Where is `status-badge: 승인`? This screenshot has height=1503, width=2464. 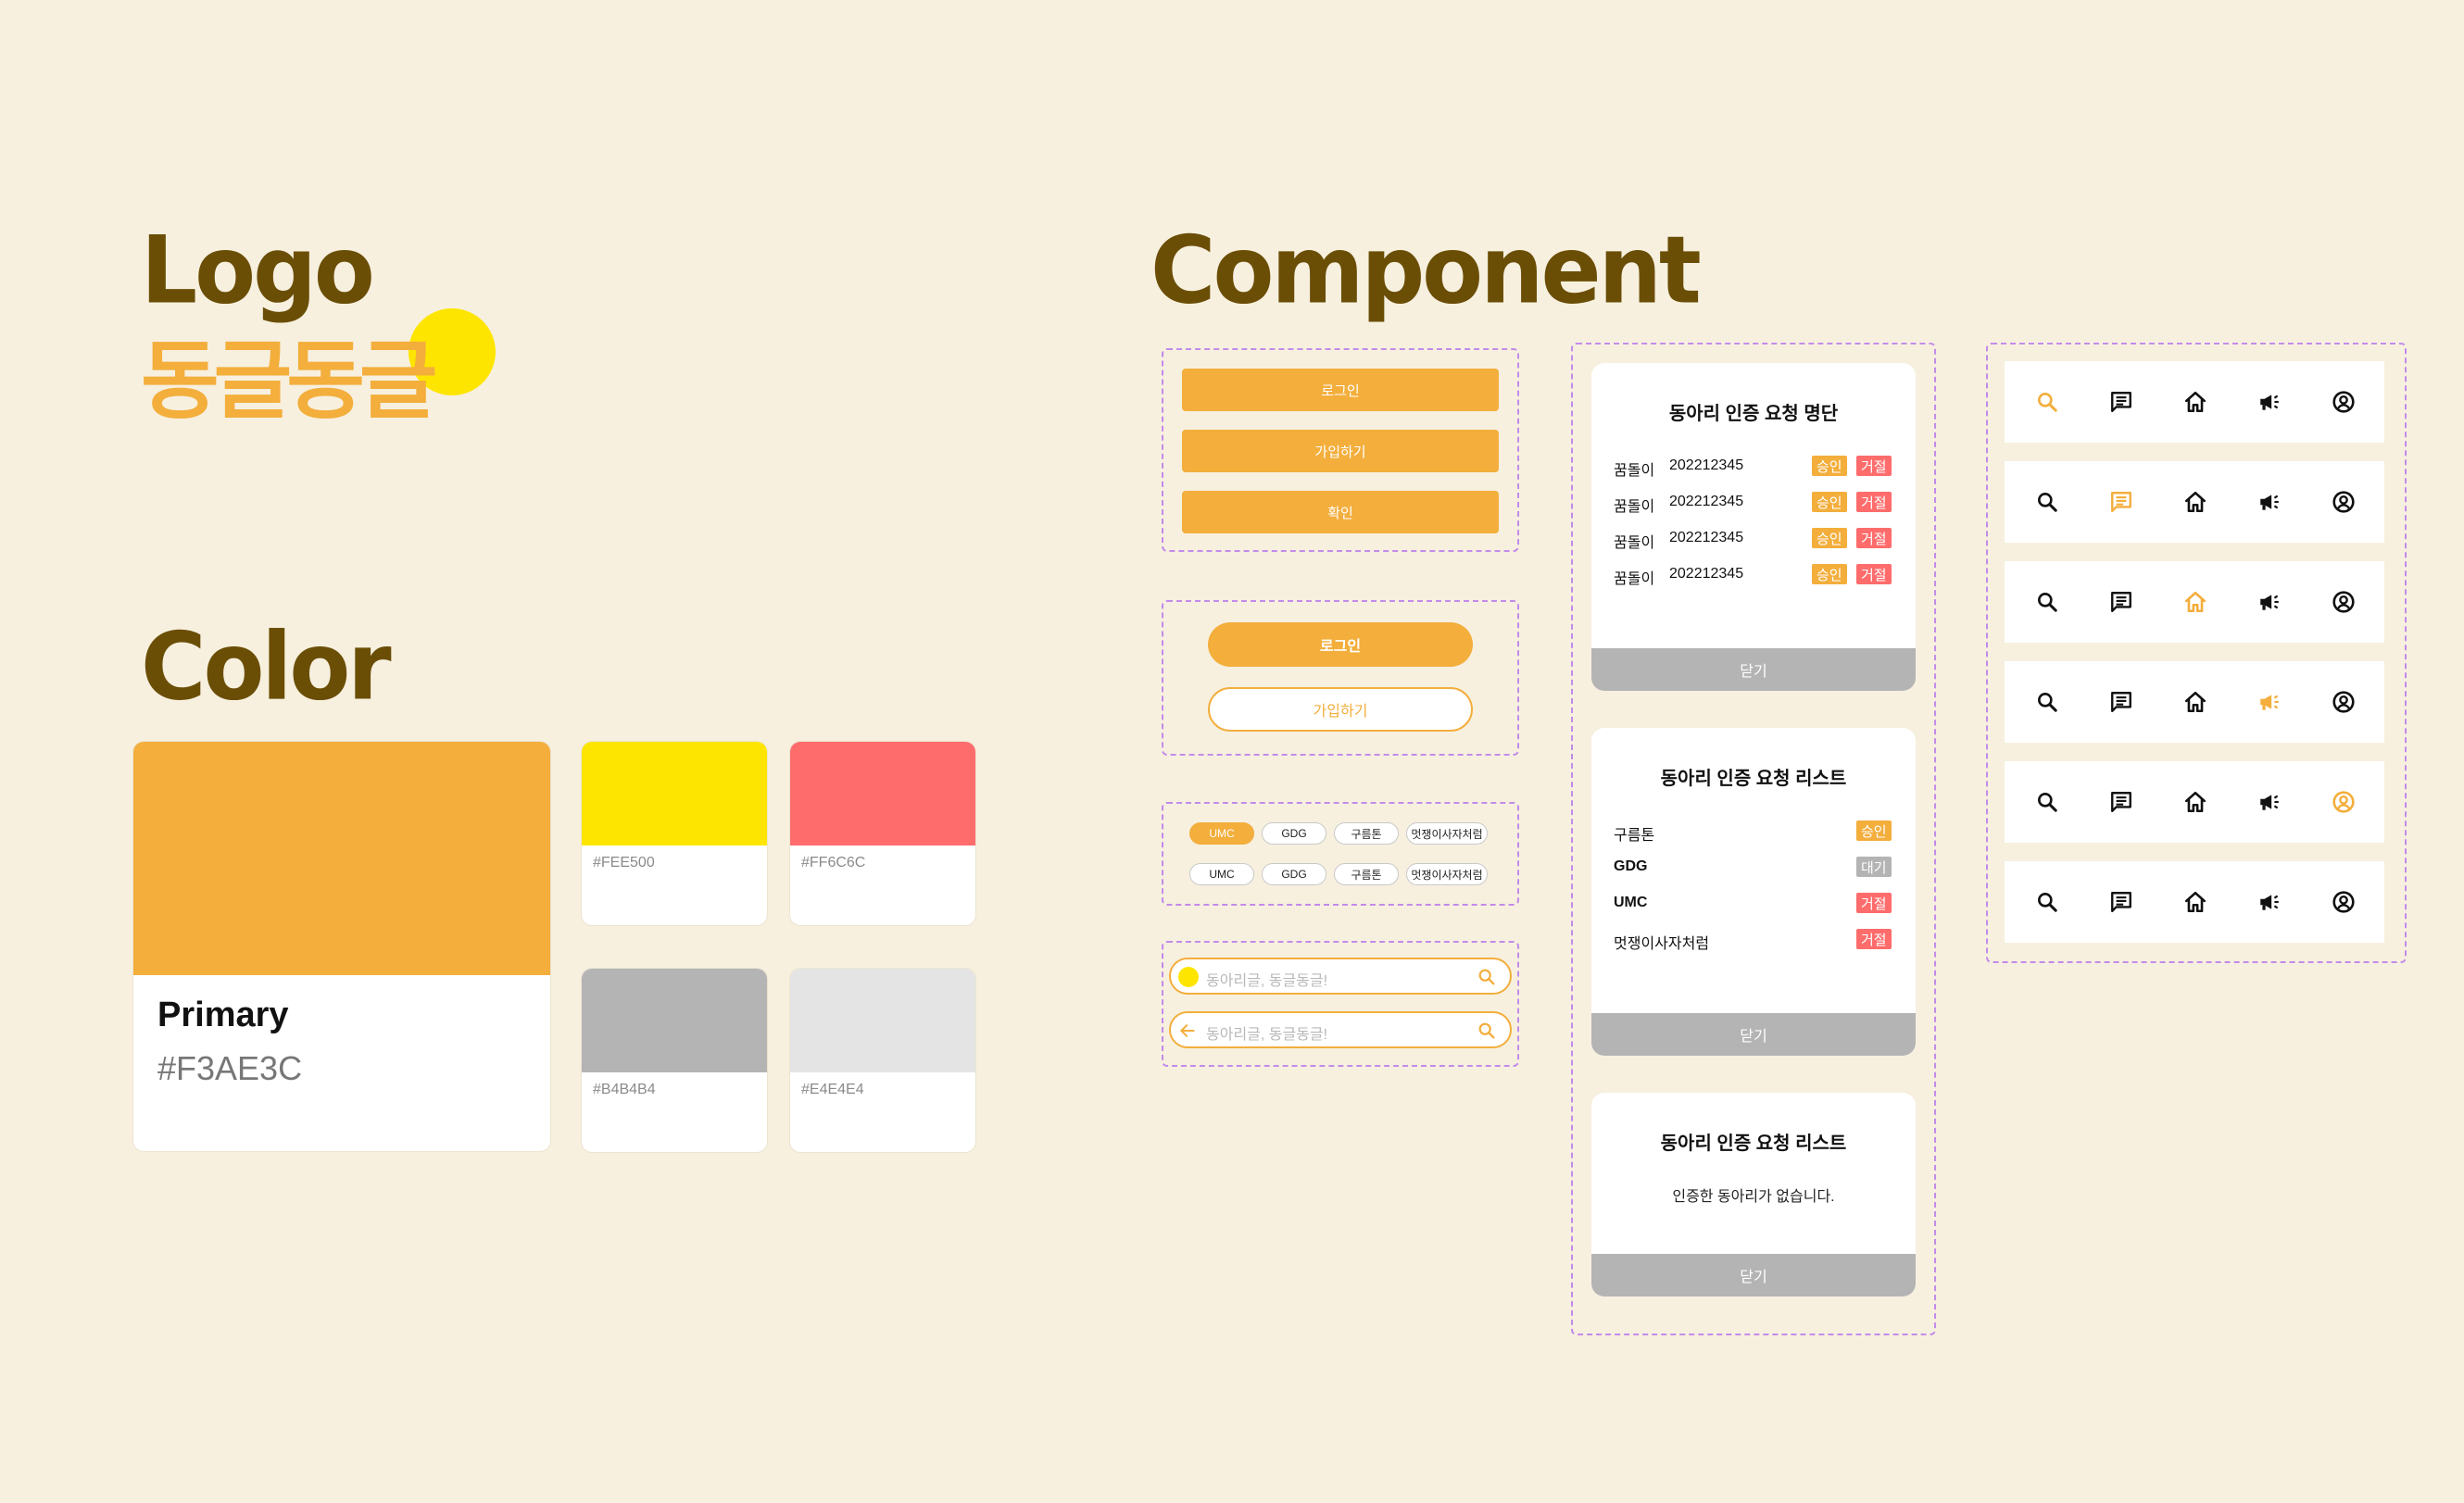
status-badge: 승인 is located at coordinates (1874, 830).